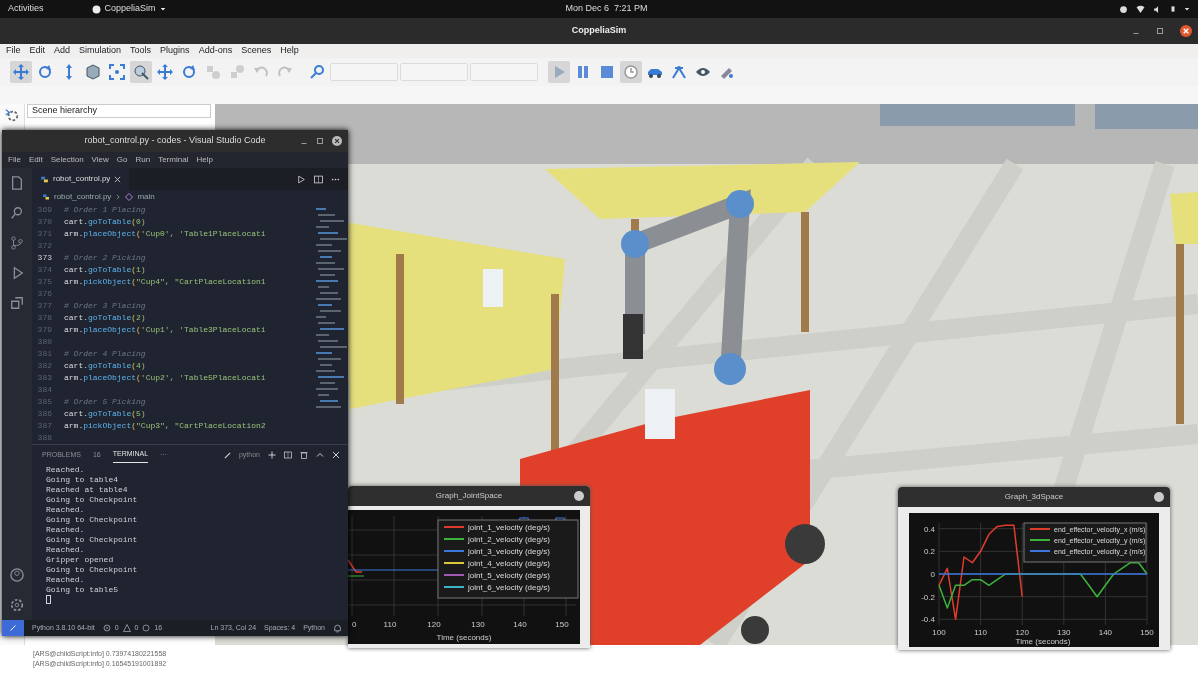 The image size is (1198, 680). What do you see at coordinates (165, 378) in the screenshot?
I see `code-line: arm.placeObject('Cup2', 'Table5PlaceLocati` at bounding box center [165, 378].